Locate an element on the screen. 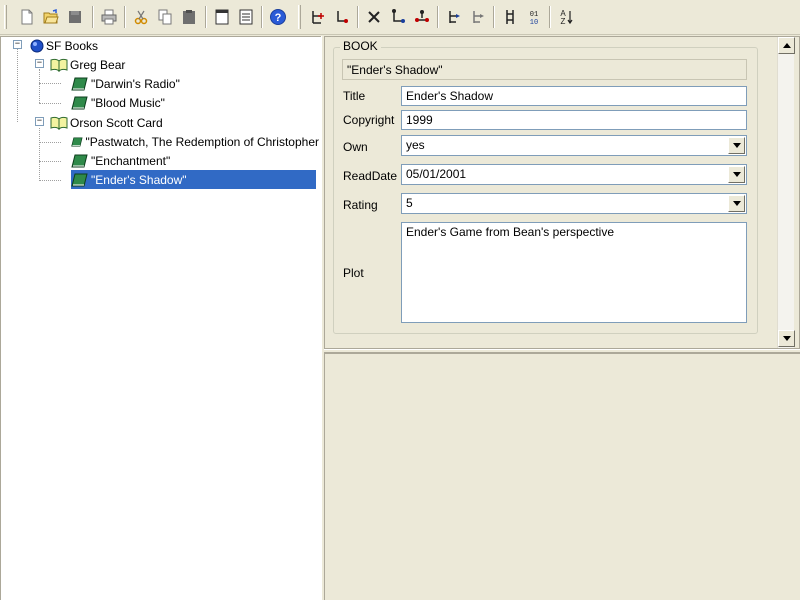 The width and height of the screenshot is (800, 600). move-node-down-icon is located at coordinates (398, 16).